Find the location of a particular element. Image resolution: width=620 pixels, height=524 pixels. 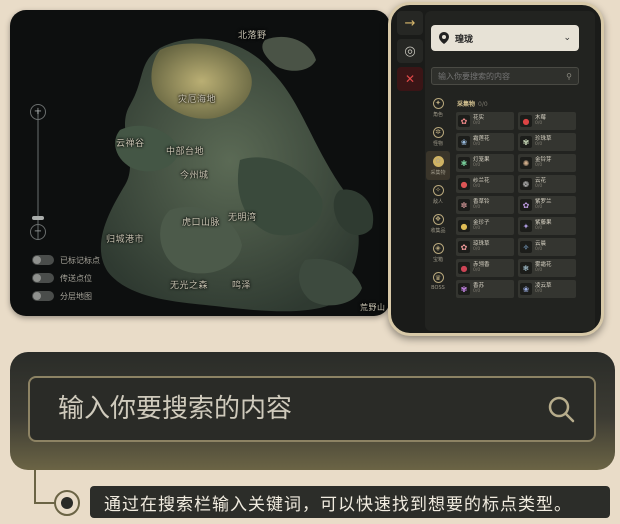

panel-rail: → ◎ ✕ is located at coordinates (410, 52).